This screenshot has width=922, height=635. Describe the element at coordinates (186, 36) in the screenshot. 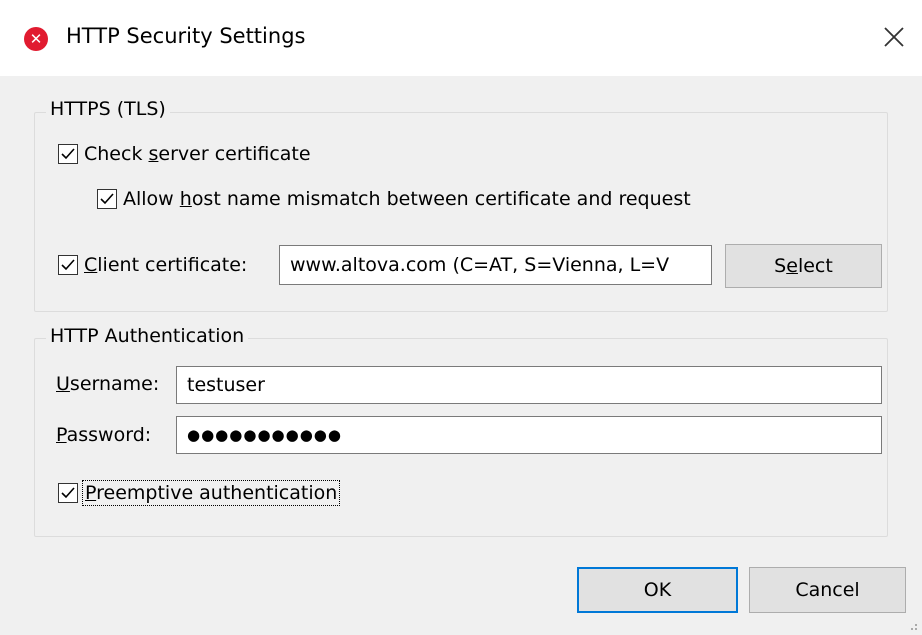

I see `window-title: HTTP Security Settings` at that location.